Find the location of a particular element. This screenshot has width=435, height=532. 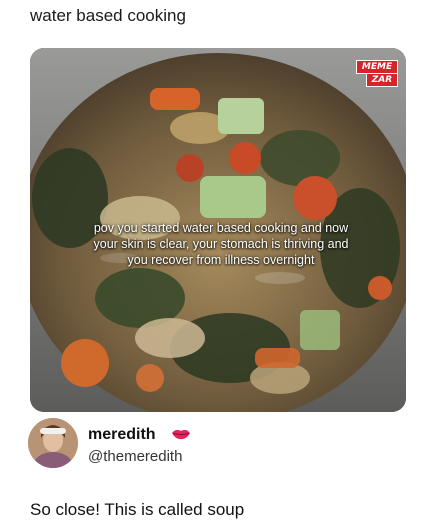

avatar is located at coordinates (53, 443).